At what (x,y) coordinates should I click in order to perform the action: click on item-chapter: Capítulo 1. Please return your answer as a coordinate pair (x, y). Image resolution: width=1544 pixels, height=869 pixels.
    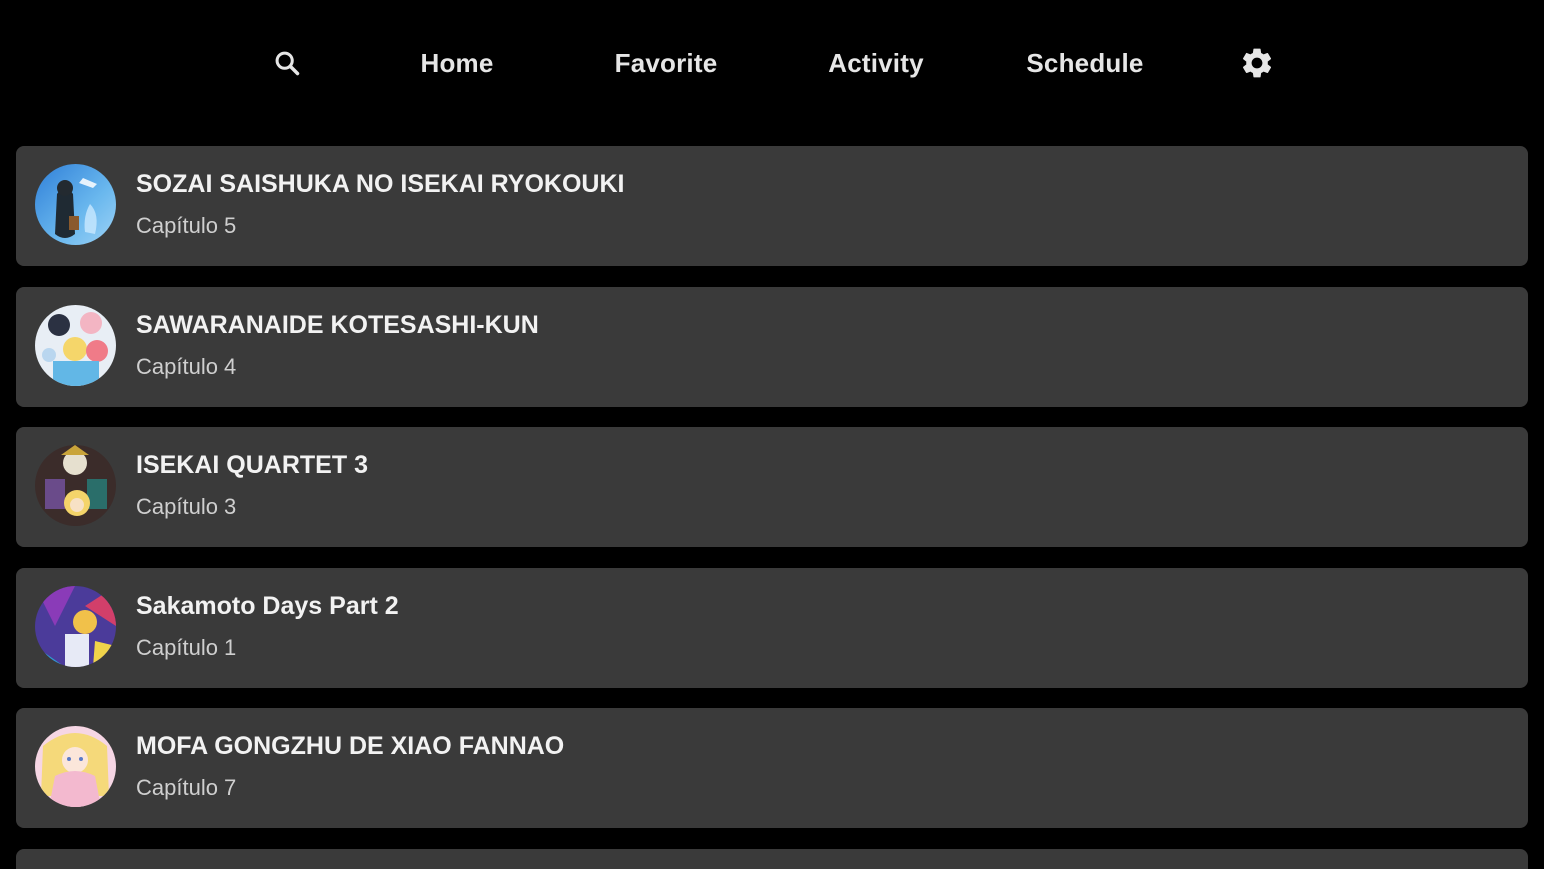
    Looking at the image, I should click on (186, 647).